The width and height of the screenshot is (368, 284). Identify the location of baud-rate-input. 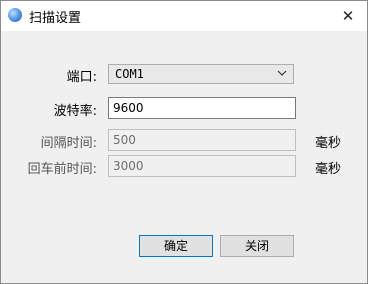
(202, 108).